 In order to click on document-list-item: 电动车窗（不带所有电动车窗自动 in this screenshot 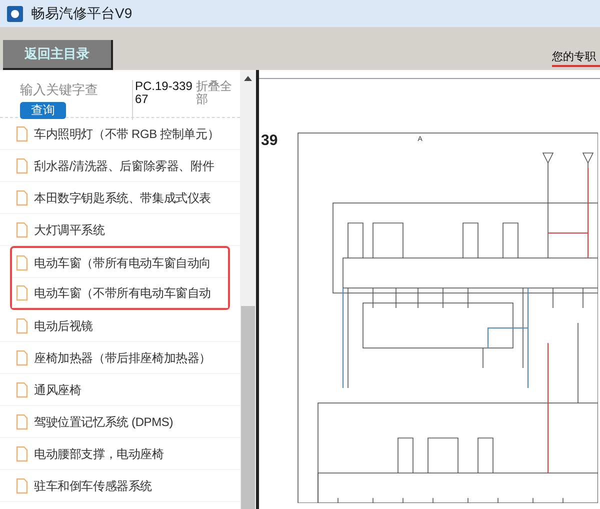, I will do `click(120, 293)`.